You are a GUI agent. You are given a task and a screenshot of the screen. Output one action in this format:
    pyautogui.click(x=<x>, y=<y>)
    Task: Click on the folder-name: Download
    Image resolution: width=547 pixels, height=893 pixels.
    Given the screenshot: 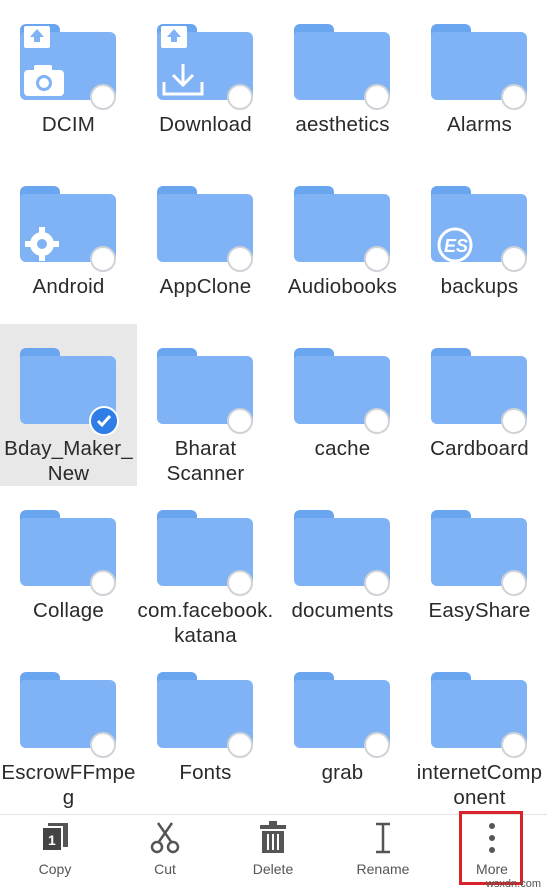 What is the action you would take?
    pyautogui.click(x=205, y=124)
    